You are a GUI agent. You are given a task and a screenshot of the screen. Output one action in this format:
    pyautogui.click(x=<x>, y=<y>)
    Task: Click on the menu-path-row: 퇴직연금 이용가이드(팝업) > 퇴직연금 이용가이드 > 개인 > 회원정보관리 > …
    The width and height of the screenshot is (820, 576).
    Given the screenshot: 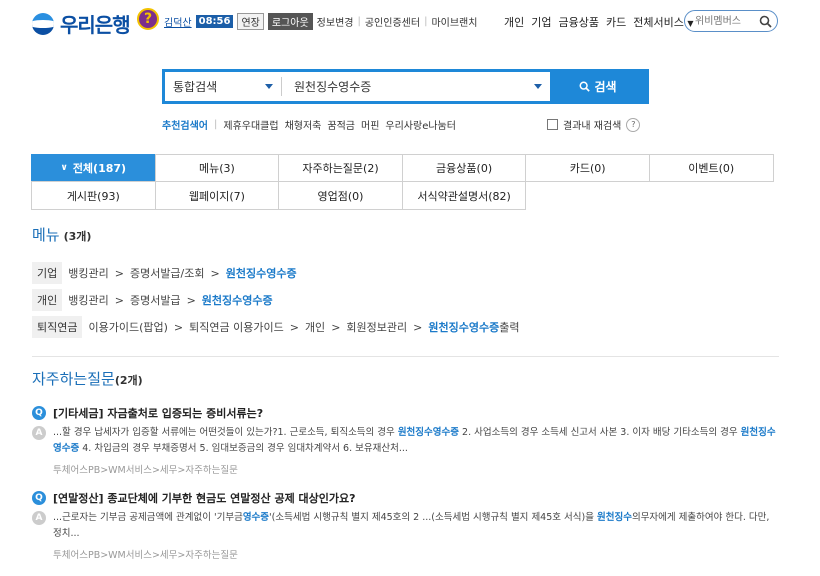 What is the action you would take?
    pyautogui.click(x=275, y=327)
    